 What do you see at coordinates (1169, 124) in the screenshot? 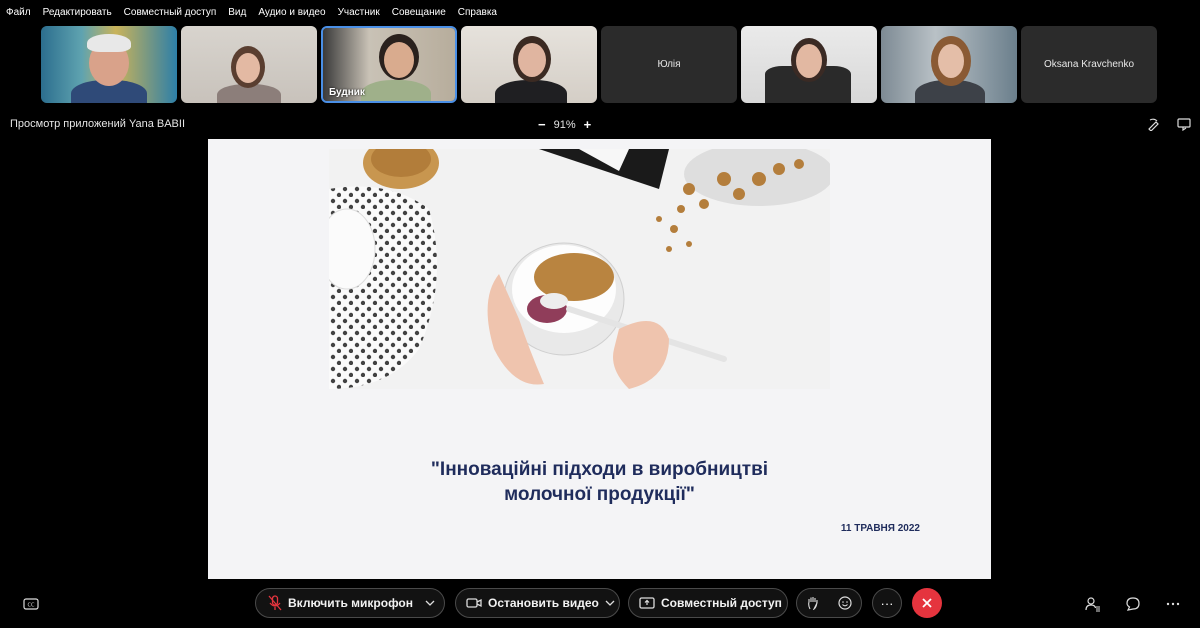
I see `share-tools` at bounding box center [1169, 124].